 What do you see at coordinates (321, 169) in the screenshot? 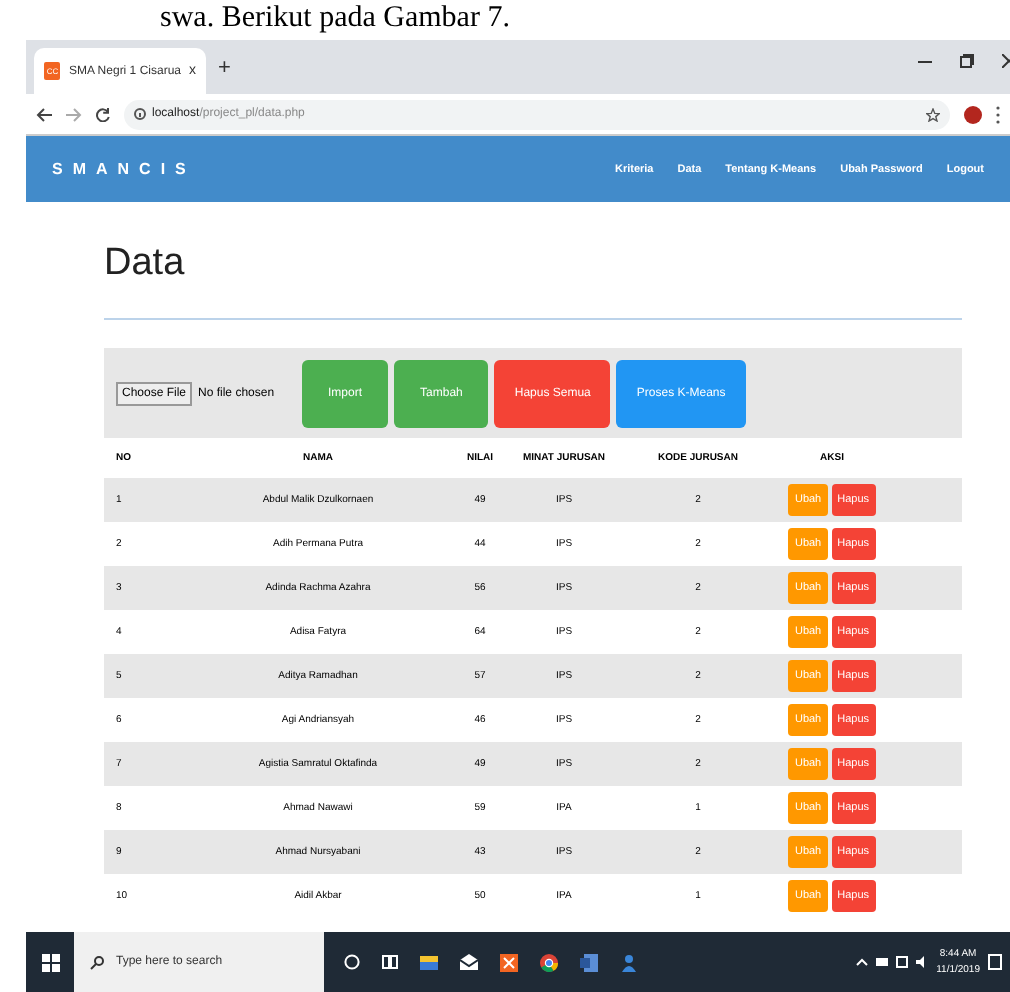
I see `brand-logo: SMANCIS` at bounding box center [321, 169].